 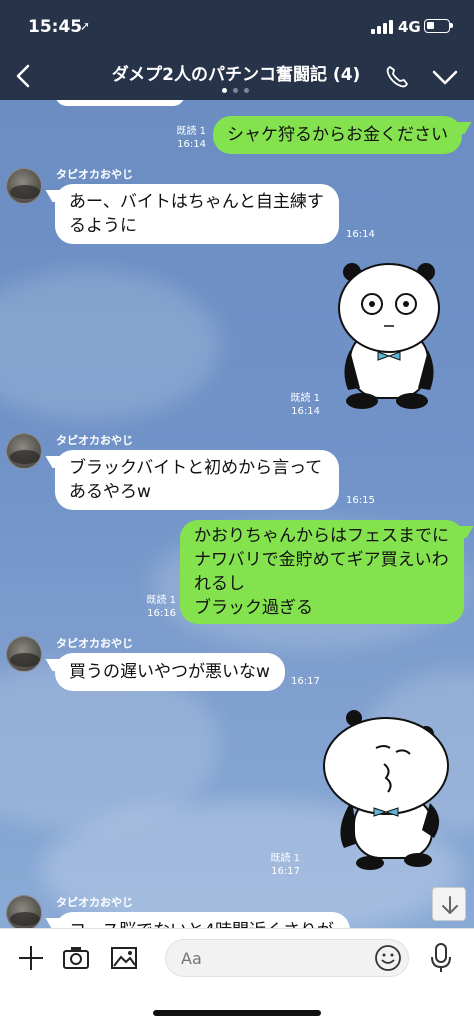 I want to click on message-line: かおりちゃんからはフェスまでに, so click(x=321, y=536).